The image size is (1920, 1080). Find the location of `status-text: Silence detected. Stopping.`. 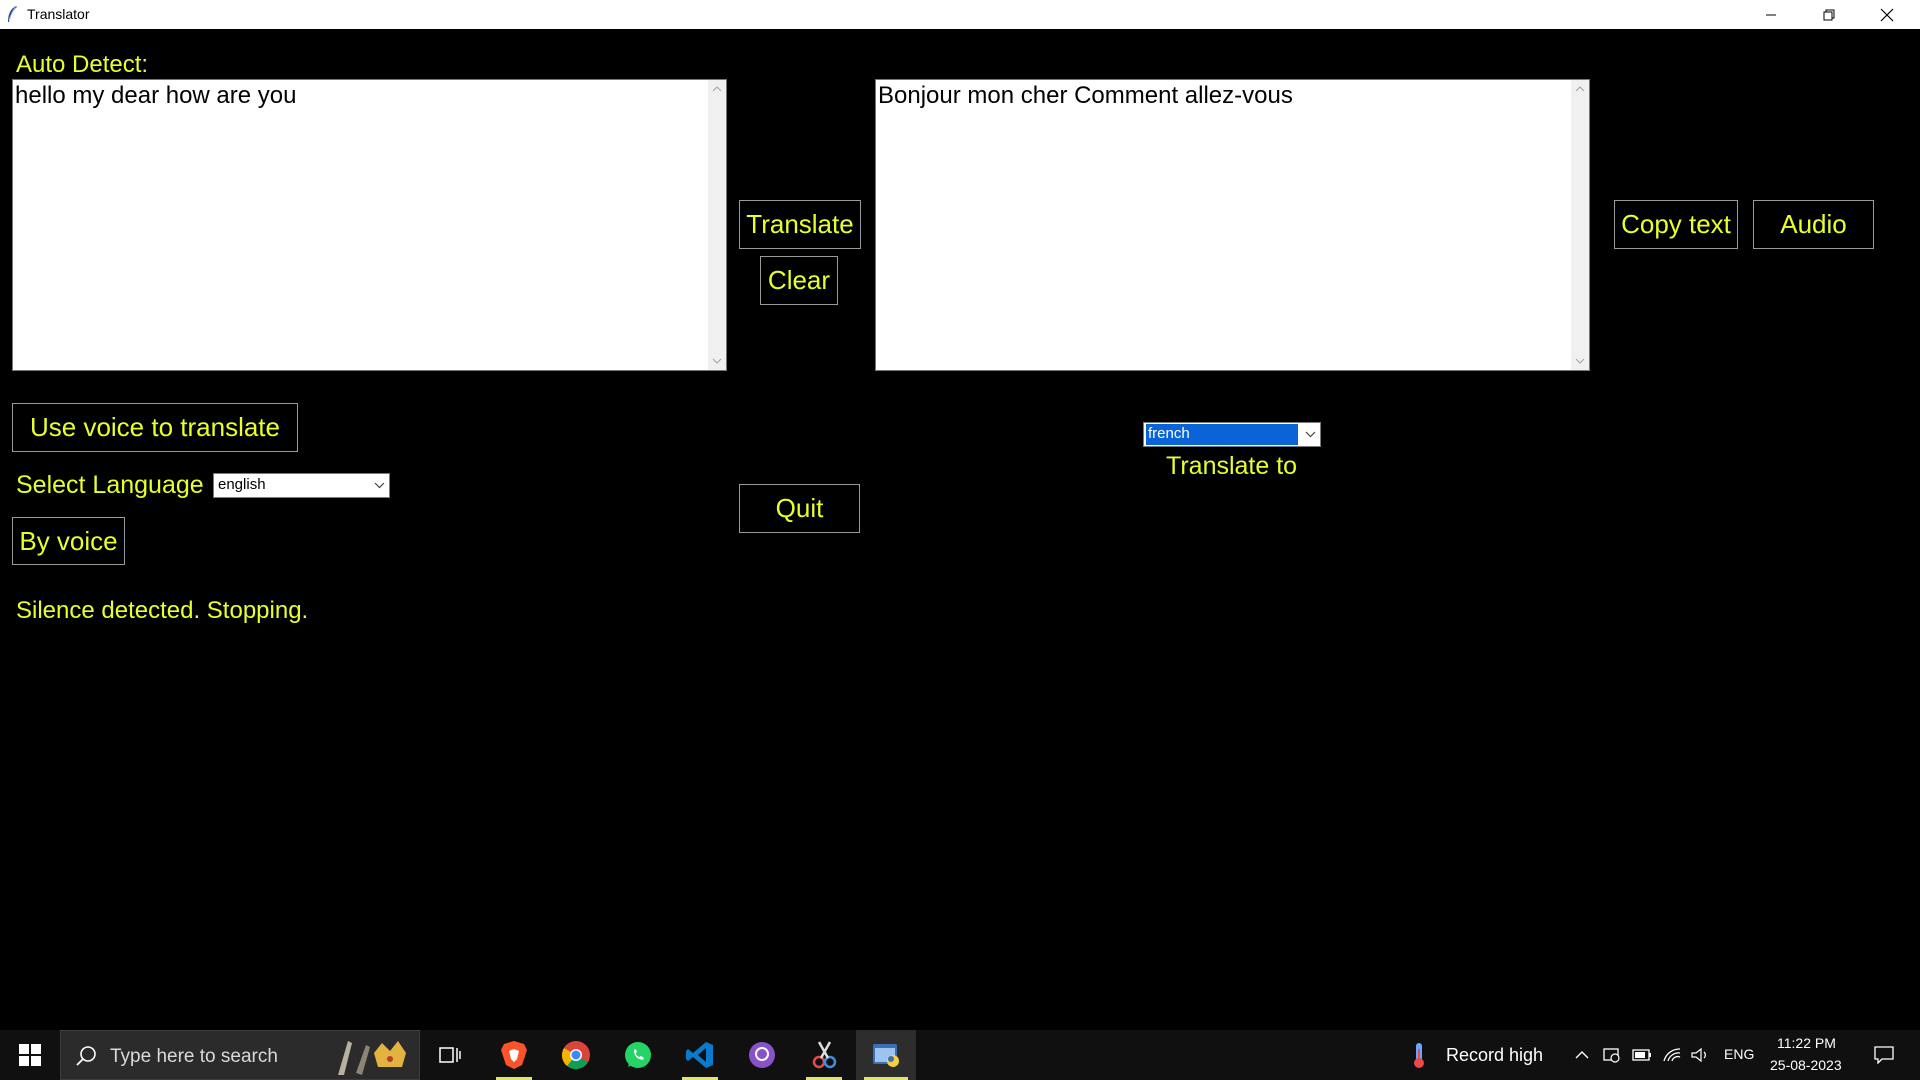

status-text: Silence detected. Stopping. is located at coordinates (162, 610).